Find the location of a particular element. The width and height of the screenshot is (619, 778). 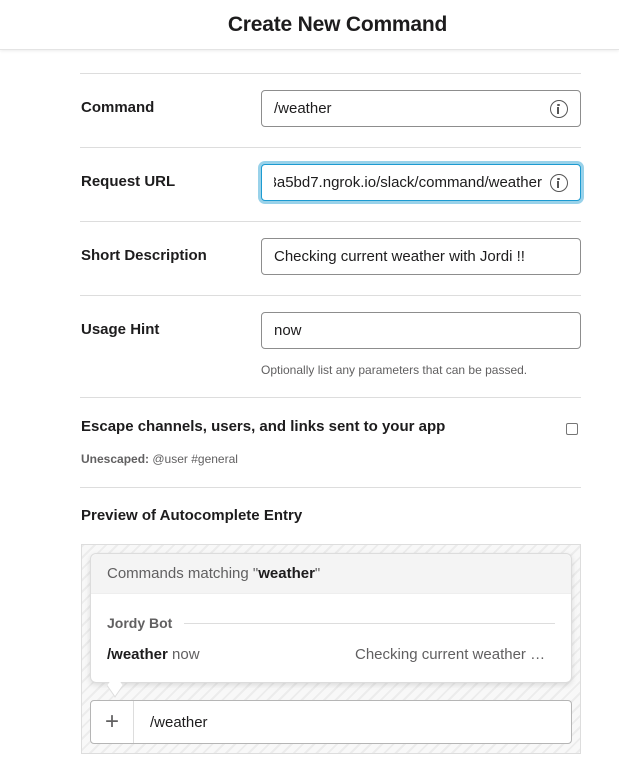

short-description-input: Checking current weather with Jordi !! is located at coordinates (421, 256).